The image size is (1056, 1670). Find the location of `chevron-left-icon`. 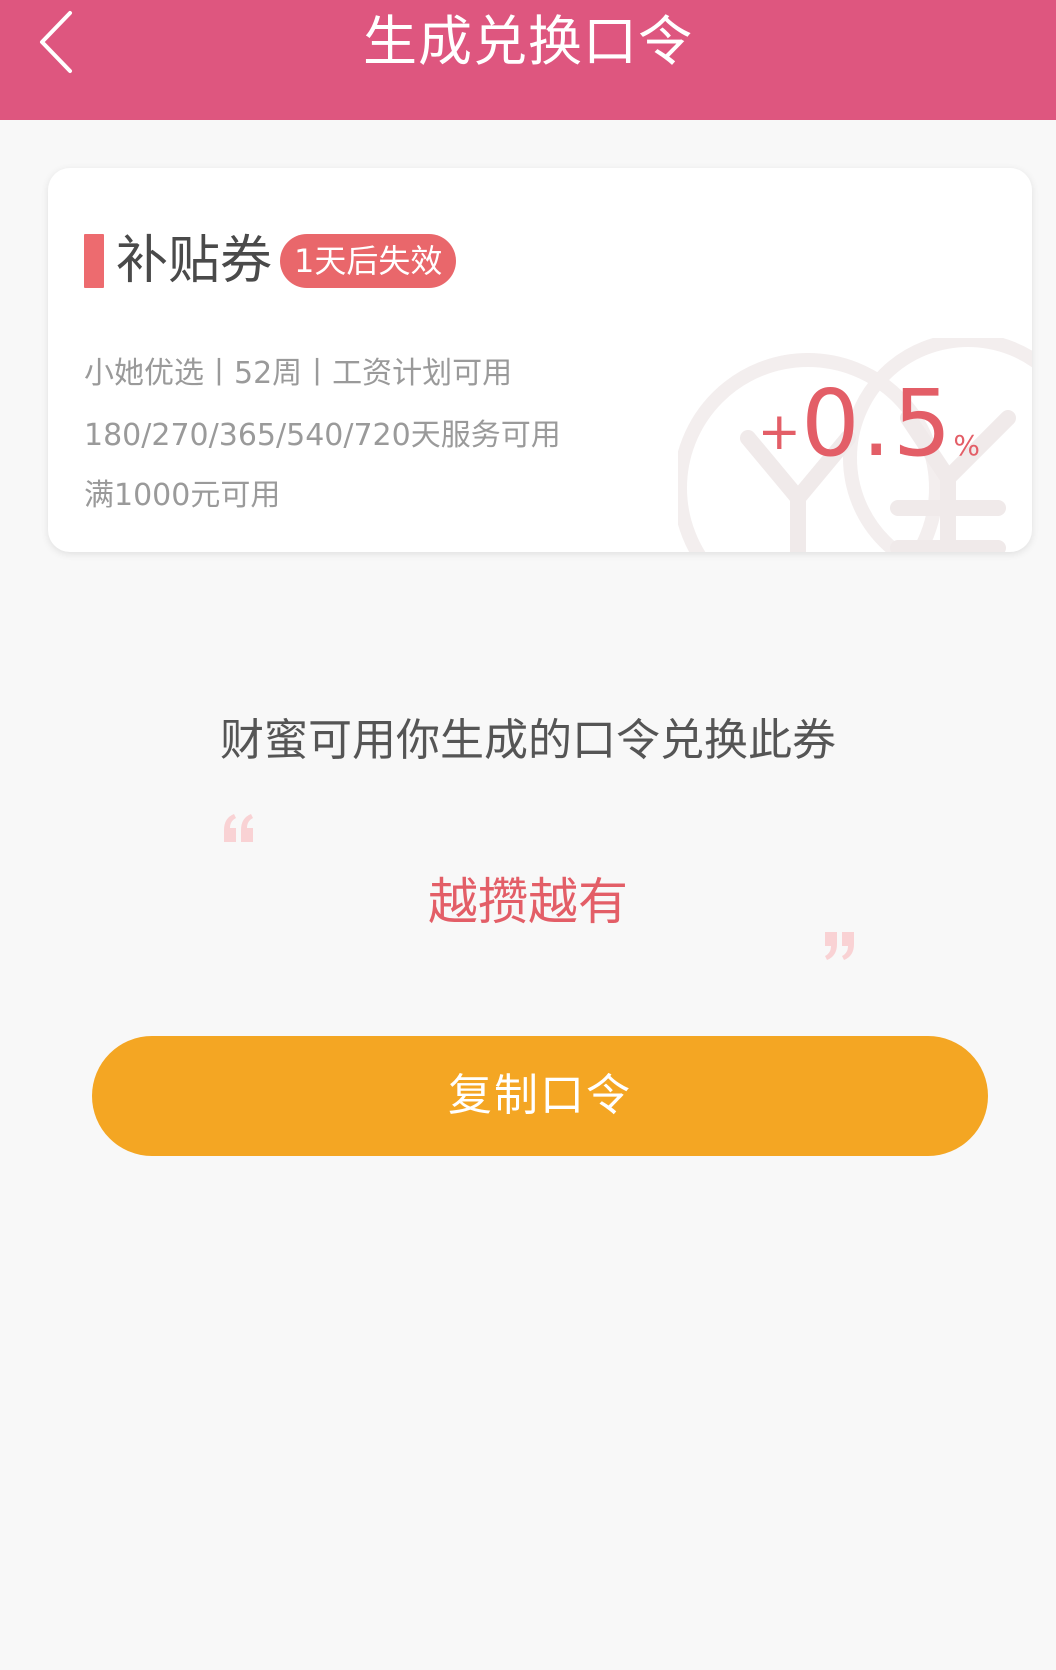

chevron-left-icon is located at coordinates (56, 42).